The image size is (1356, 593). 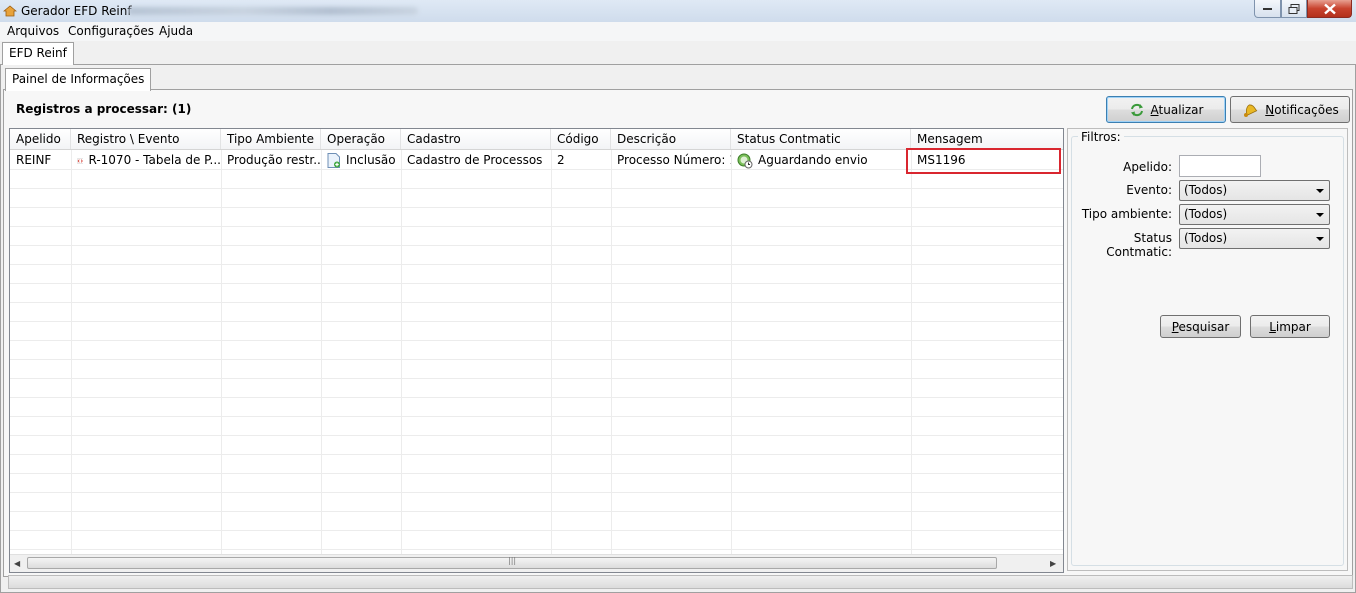 What do you see at coordinates (678, 53) in the screenshot?
I see `outer-tabstrip` at bounding box center [678, 53].